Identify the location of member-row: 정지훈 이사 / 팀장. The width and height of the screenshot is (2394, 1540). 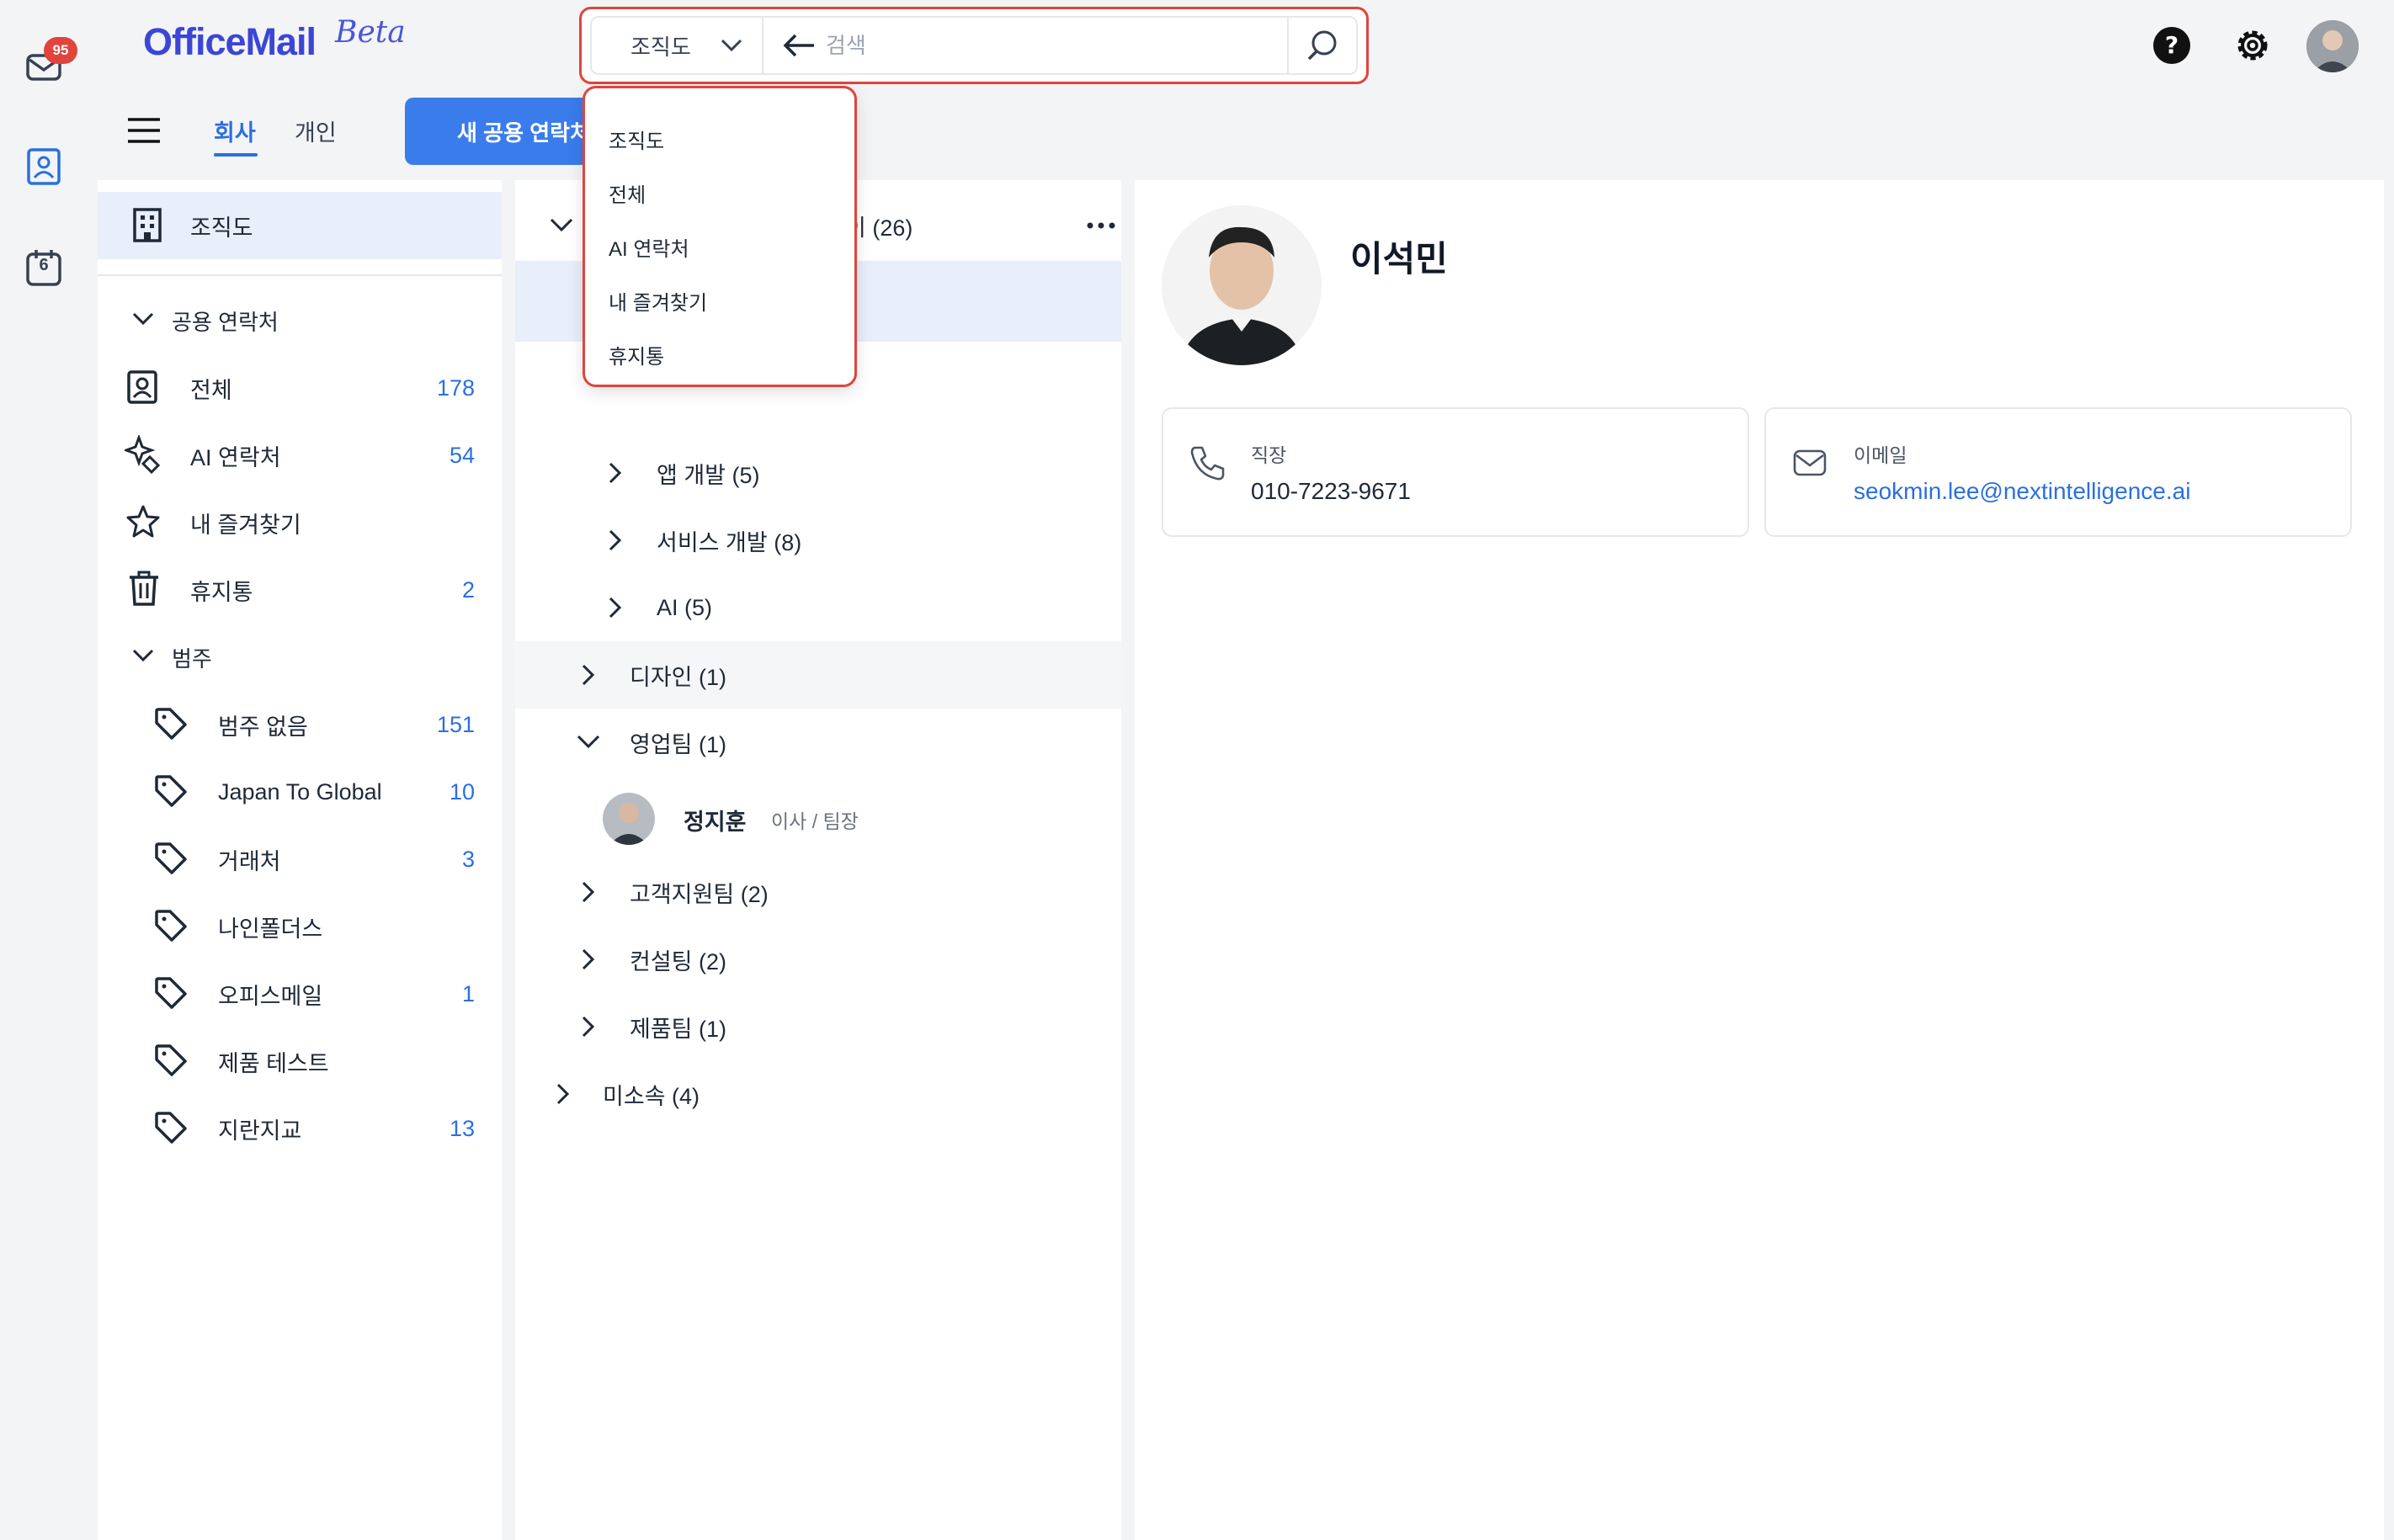
(818, 819).